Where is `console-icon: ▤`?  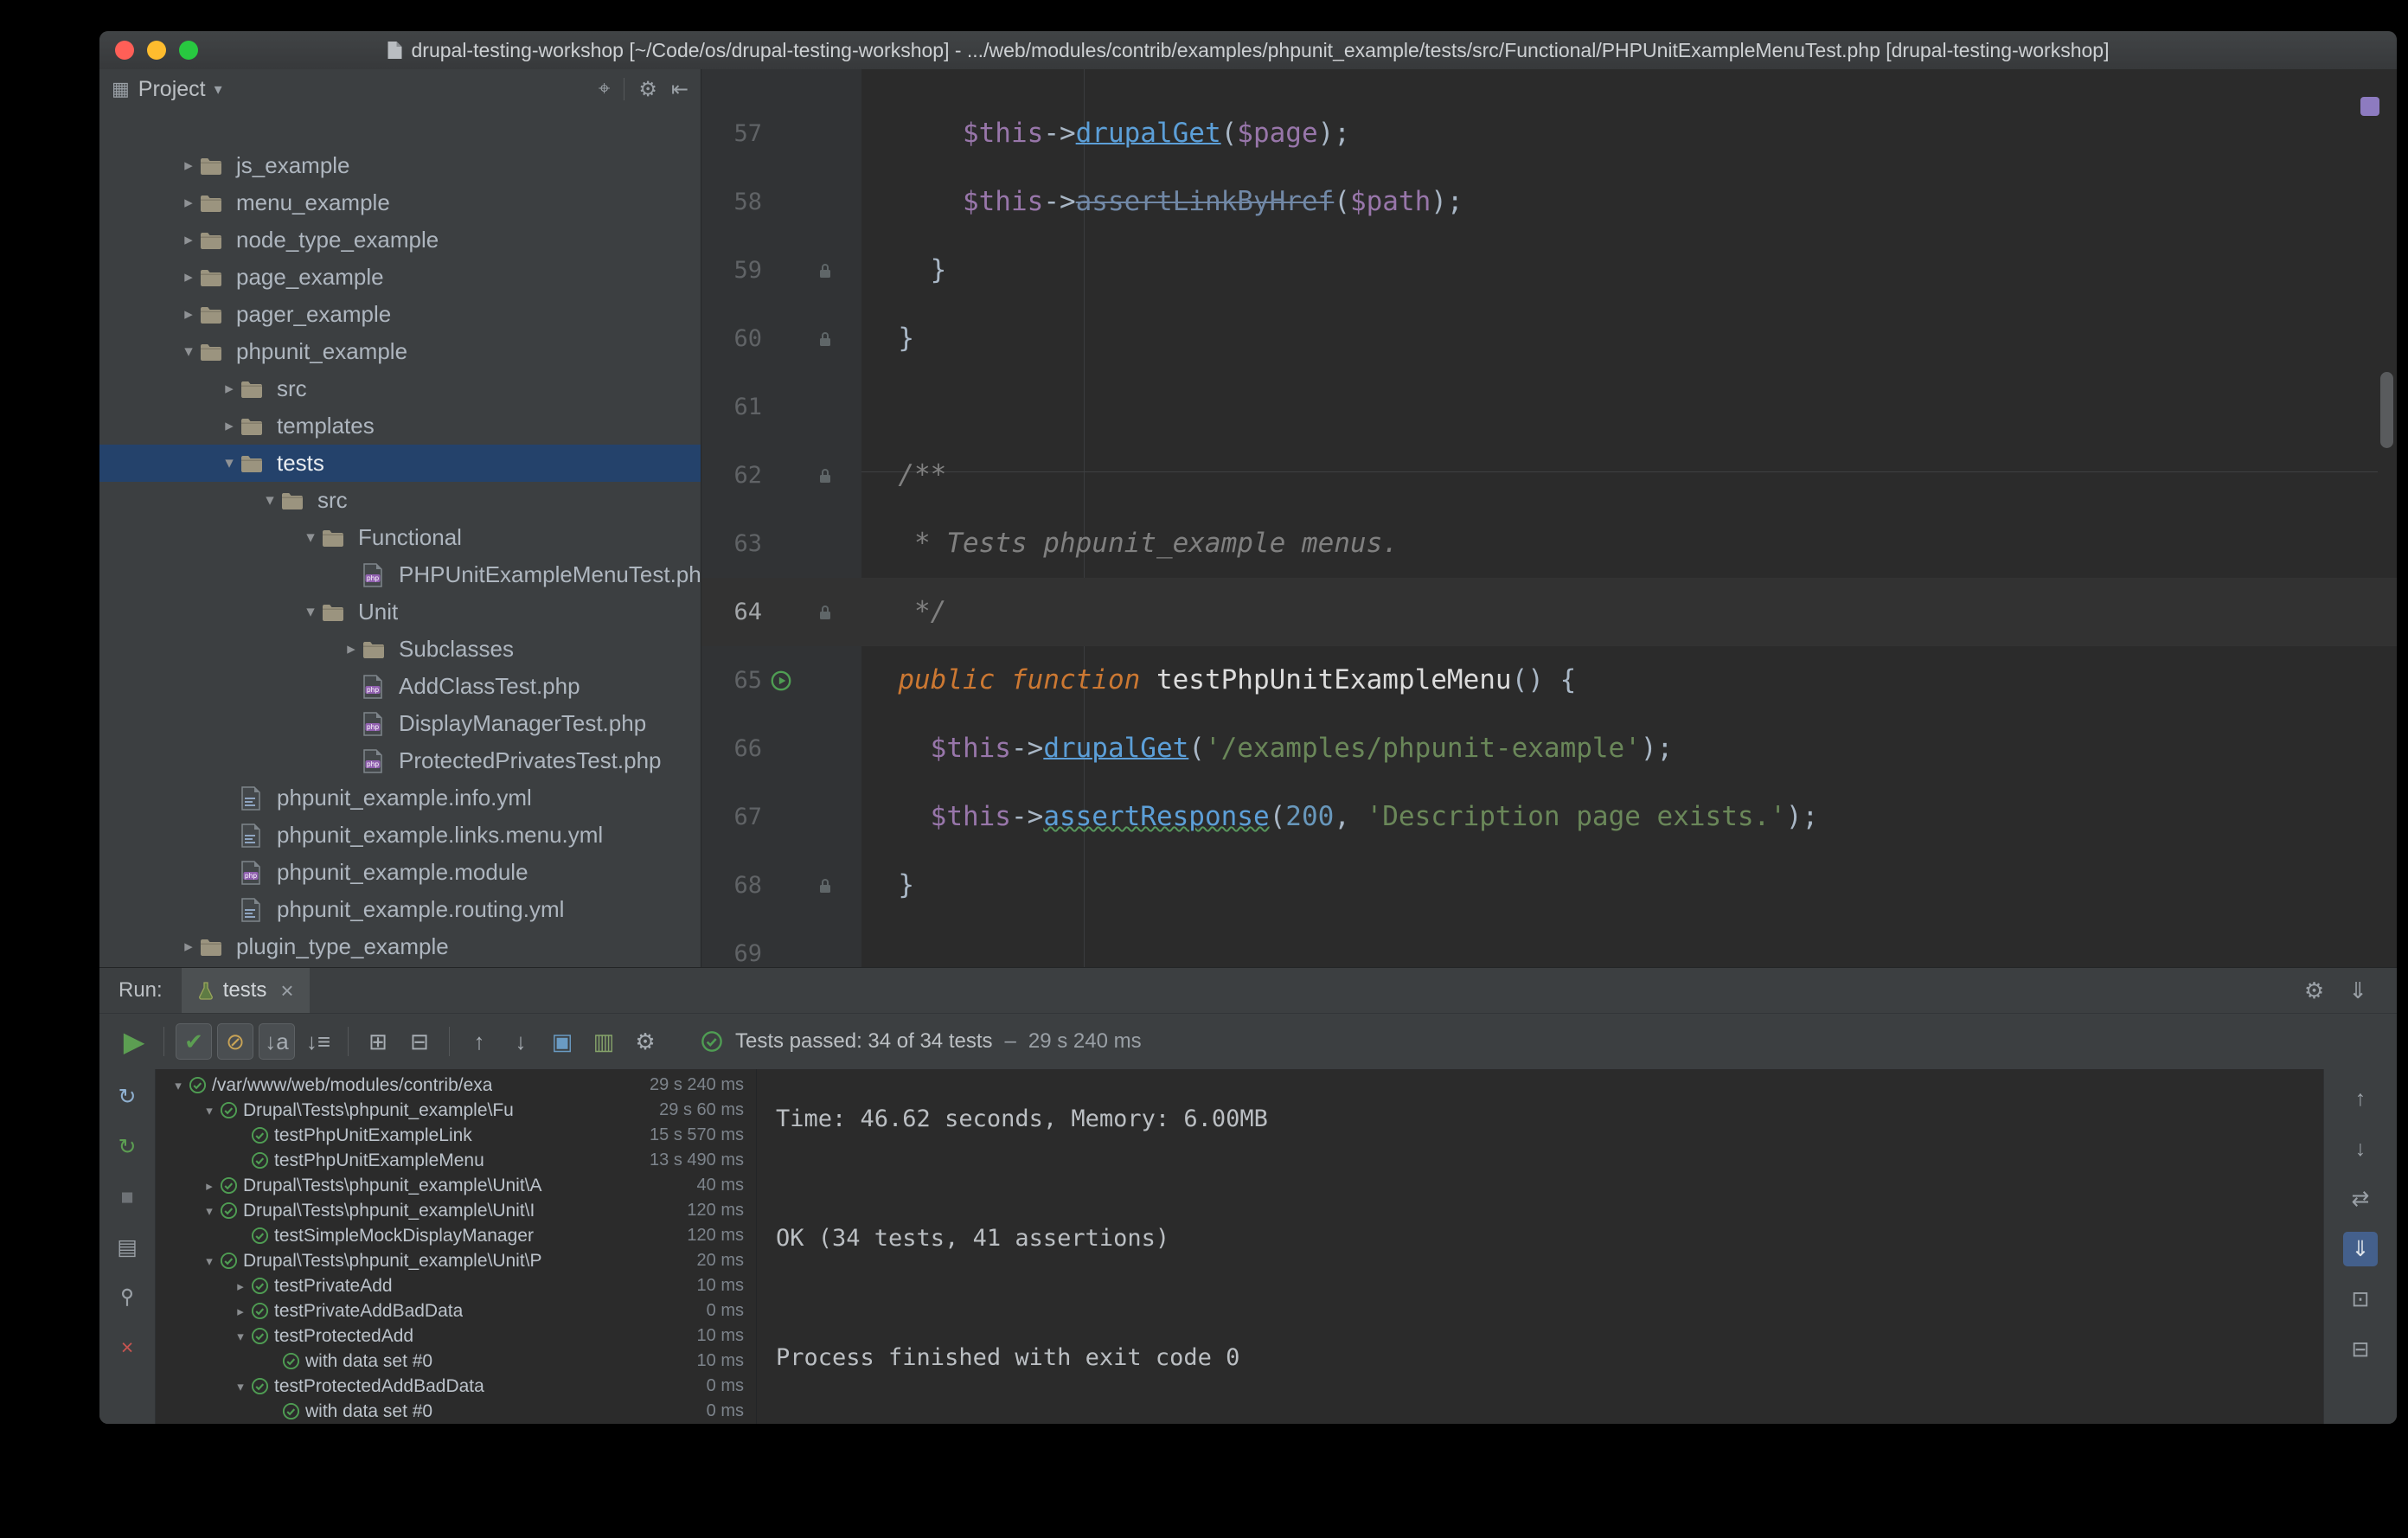
console-icon: ▤ is located at coordinates (127, 1247).